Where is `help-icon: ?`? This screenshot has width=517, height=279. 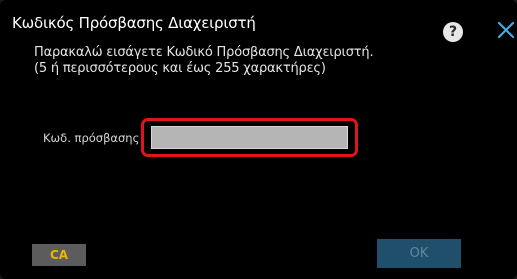 help-icon: ? is located at coordinates (453, 32).